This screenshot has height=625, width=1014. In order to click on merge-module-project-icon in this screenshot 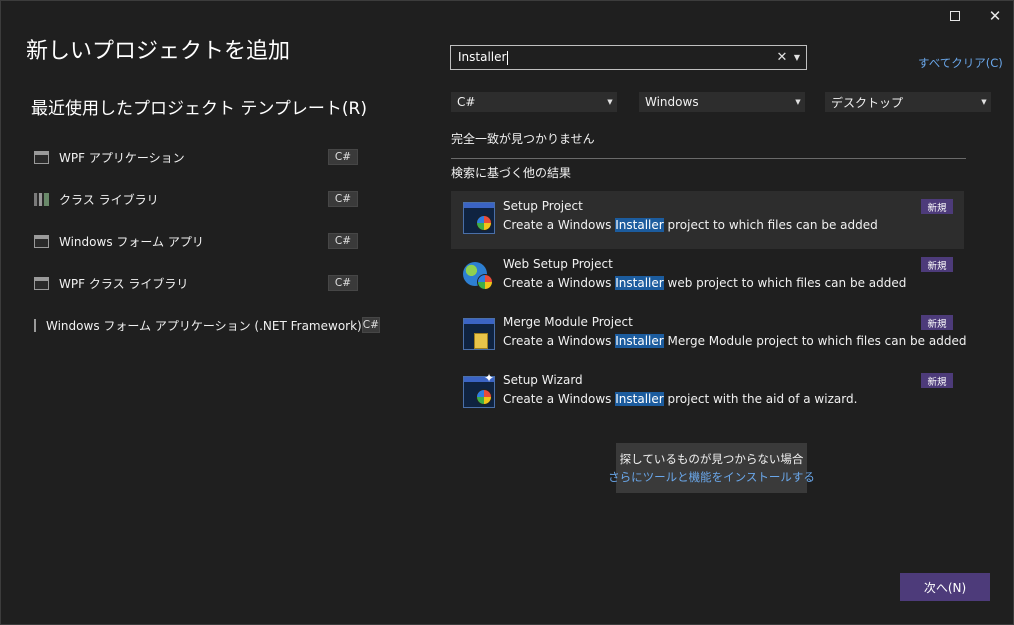, I will do `click(479, 334)`.